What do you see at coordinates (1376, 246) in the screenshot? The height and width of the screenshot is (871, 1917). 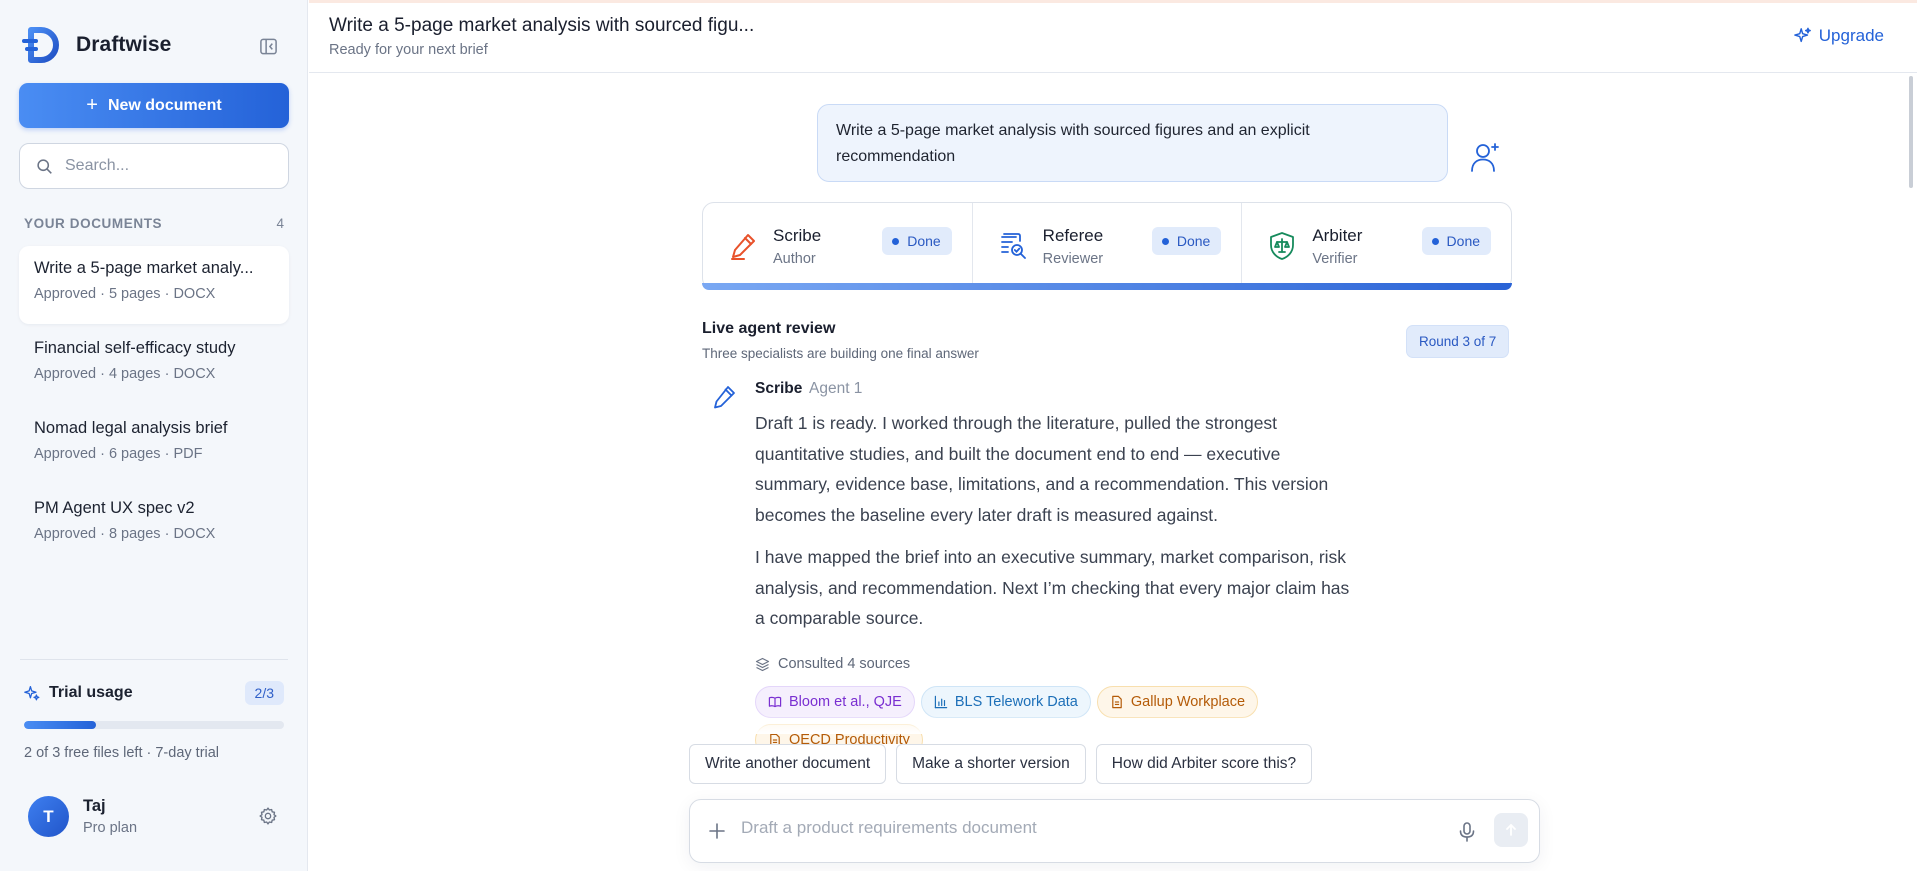 I see `agent-card-arbiter: Arbiter Verifier Done` at bounding box center [1376, 246].